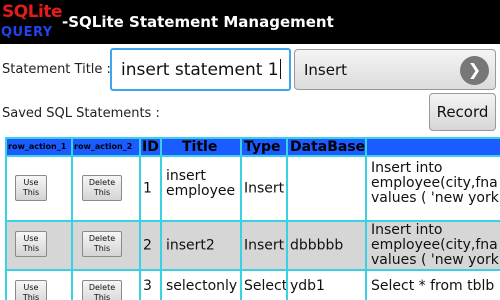 The height and width of the screenshot is (300, 500). Describe the element at coordinates (190, 245) in the screenshot. I see `row-title: insert2` at that location.